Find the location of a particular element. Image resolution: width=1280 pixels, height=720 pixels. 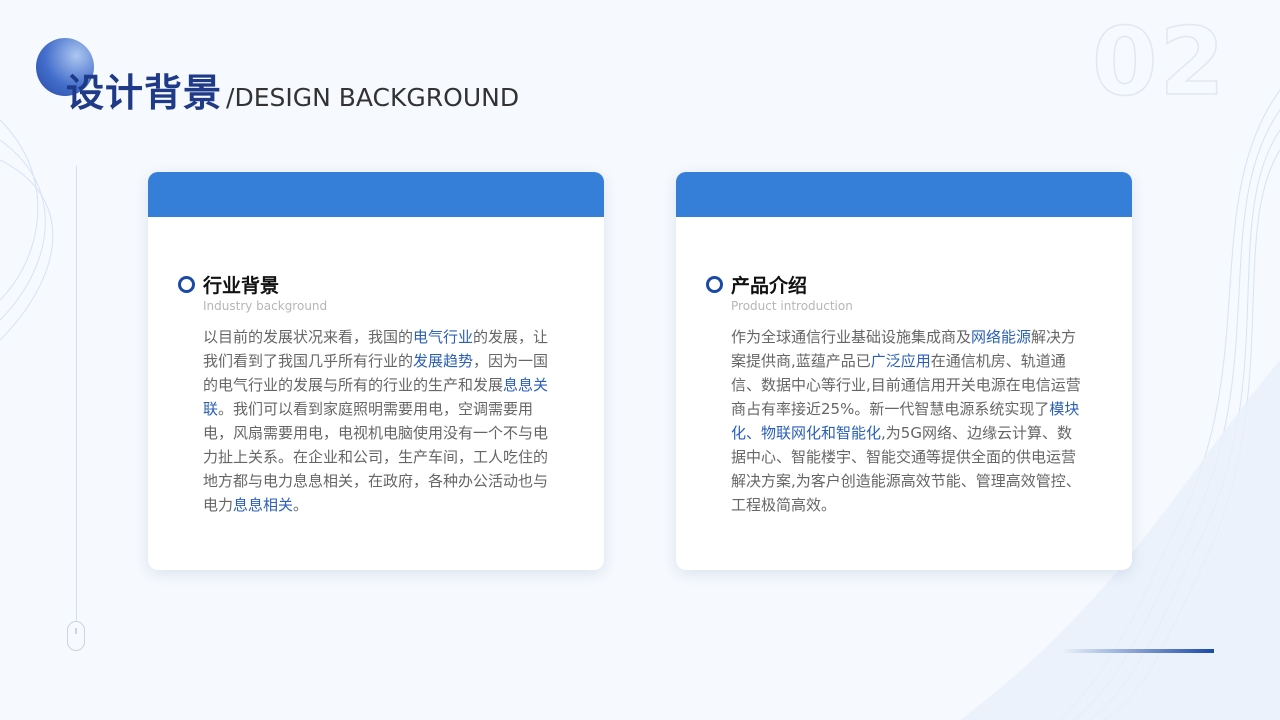

text-segment: 作为全球通信行业基础设施集成商及 is located at coordinates (851, 337).